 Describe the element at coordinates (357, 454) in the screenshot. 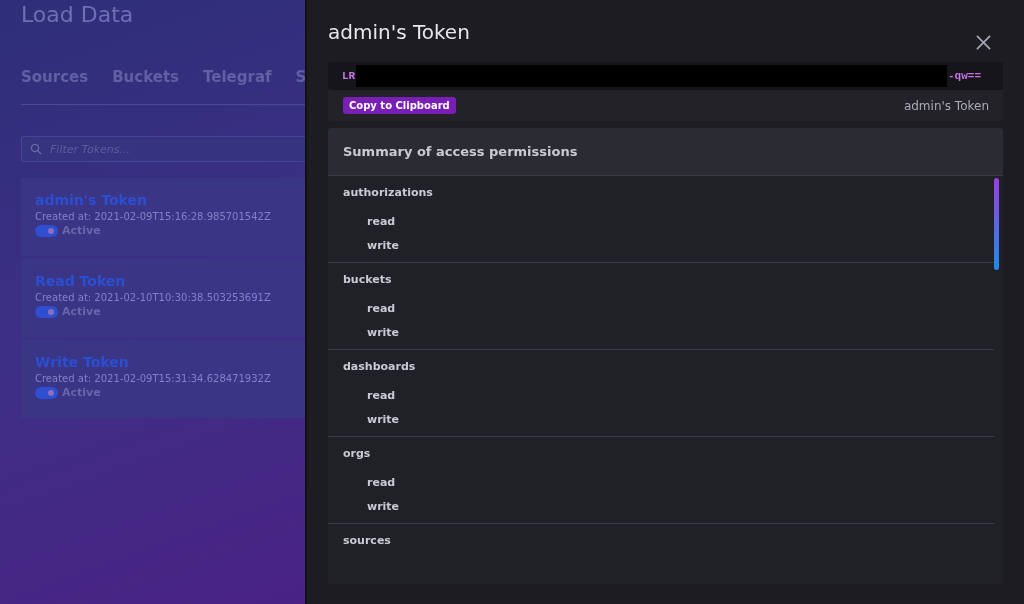

I see `resource-name: orgs` at that location.